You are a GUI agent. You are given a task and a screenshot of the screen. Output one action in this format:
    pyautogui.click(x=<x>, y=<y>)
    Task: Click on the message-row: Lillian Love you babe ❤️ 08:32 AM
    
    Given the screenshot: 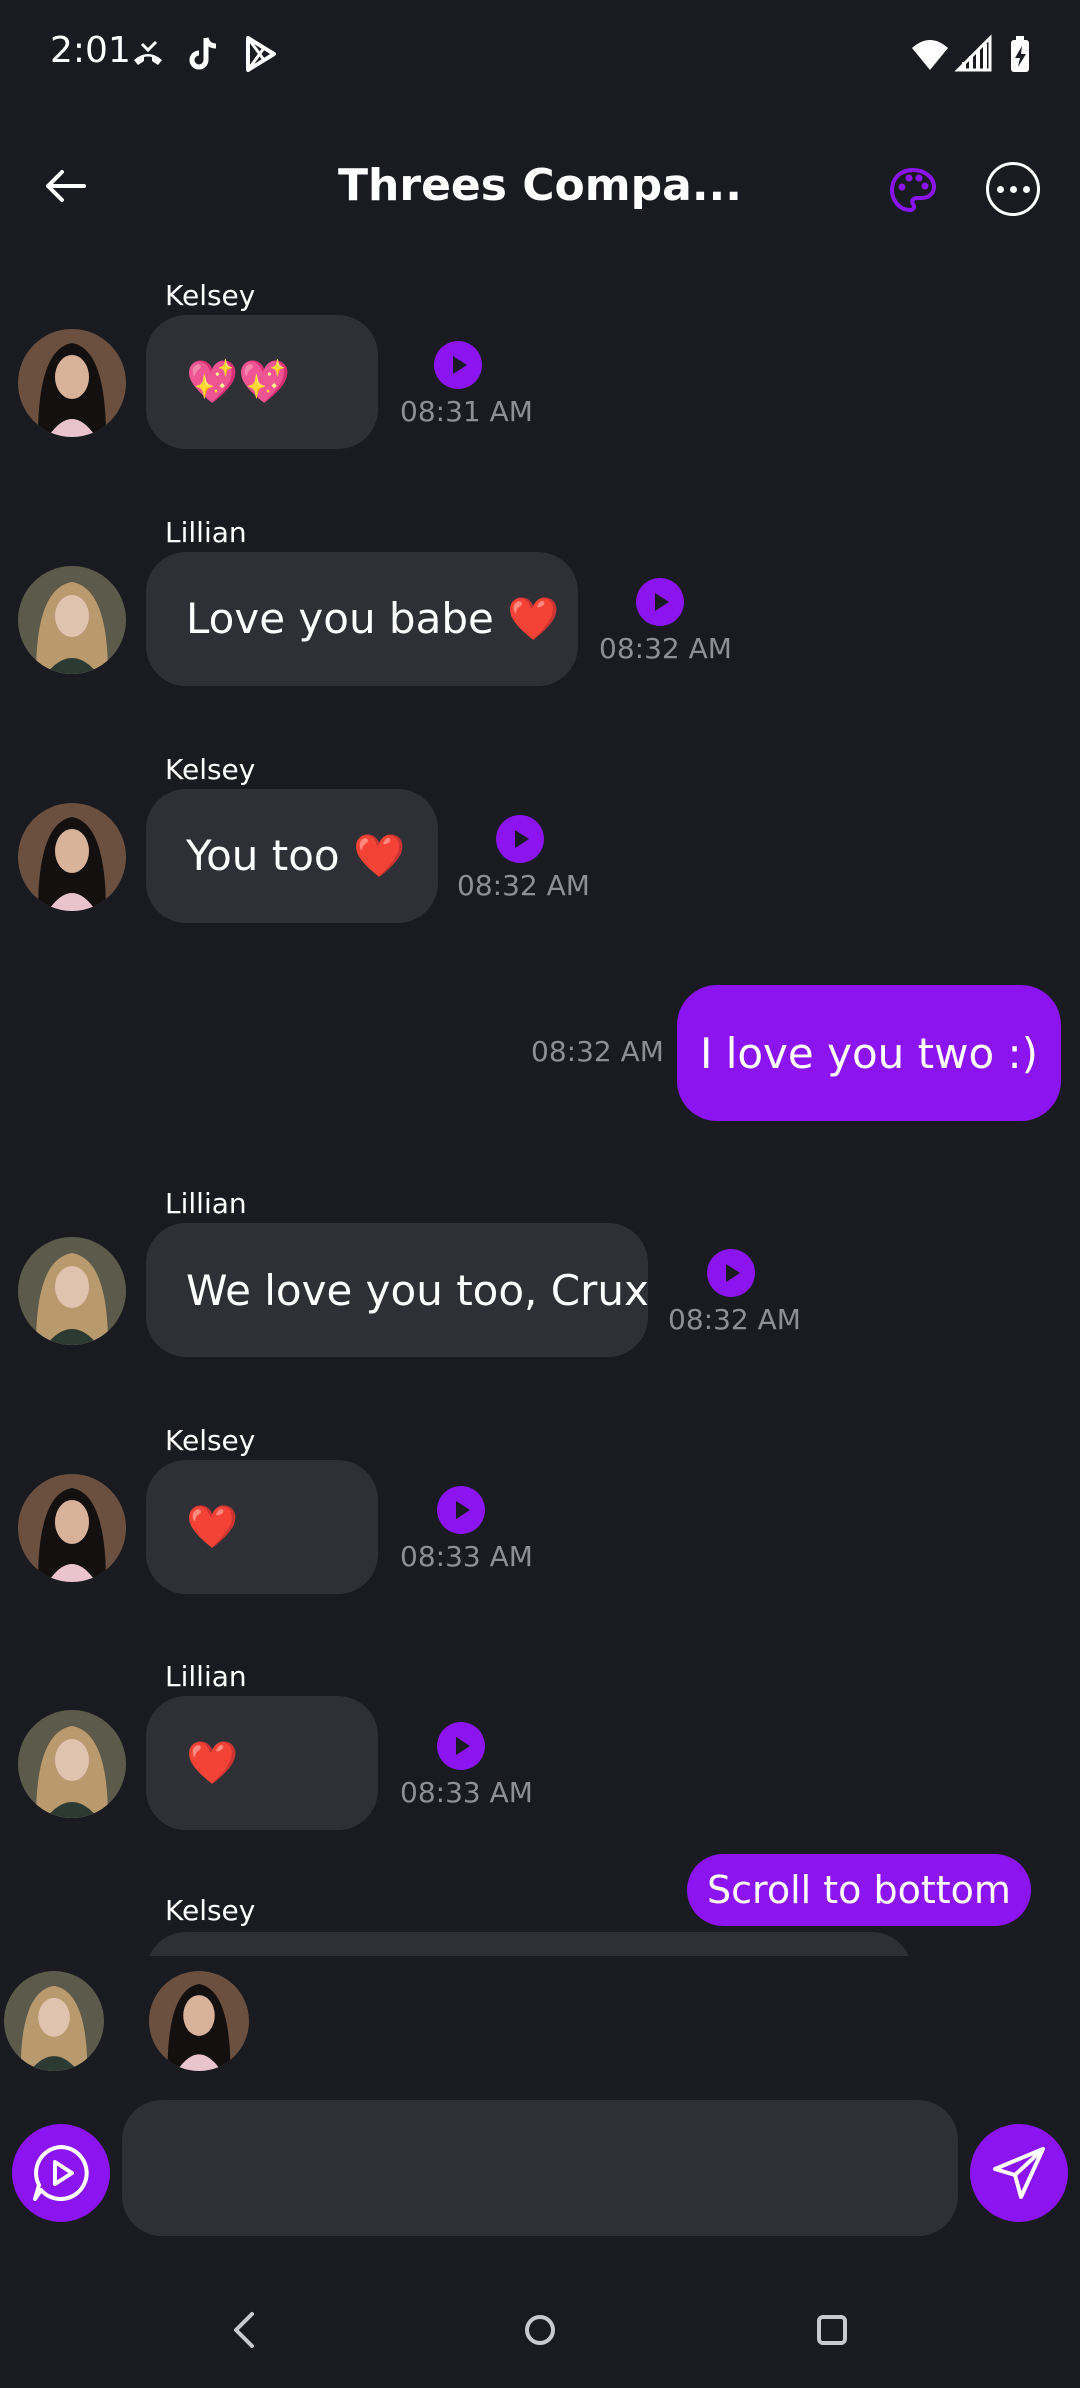 What is the action you would take?
    pyautogui.click(x=540, y=612)
    